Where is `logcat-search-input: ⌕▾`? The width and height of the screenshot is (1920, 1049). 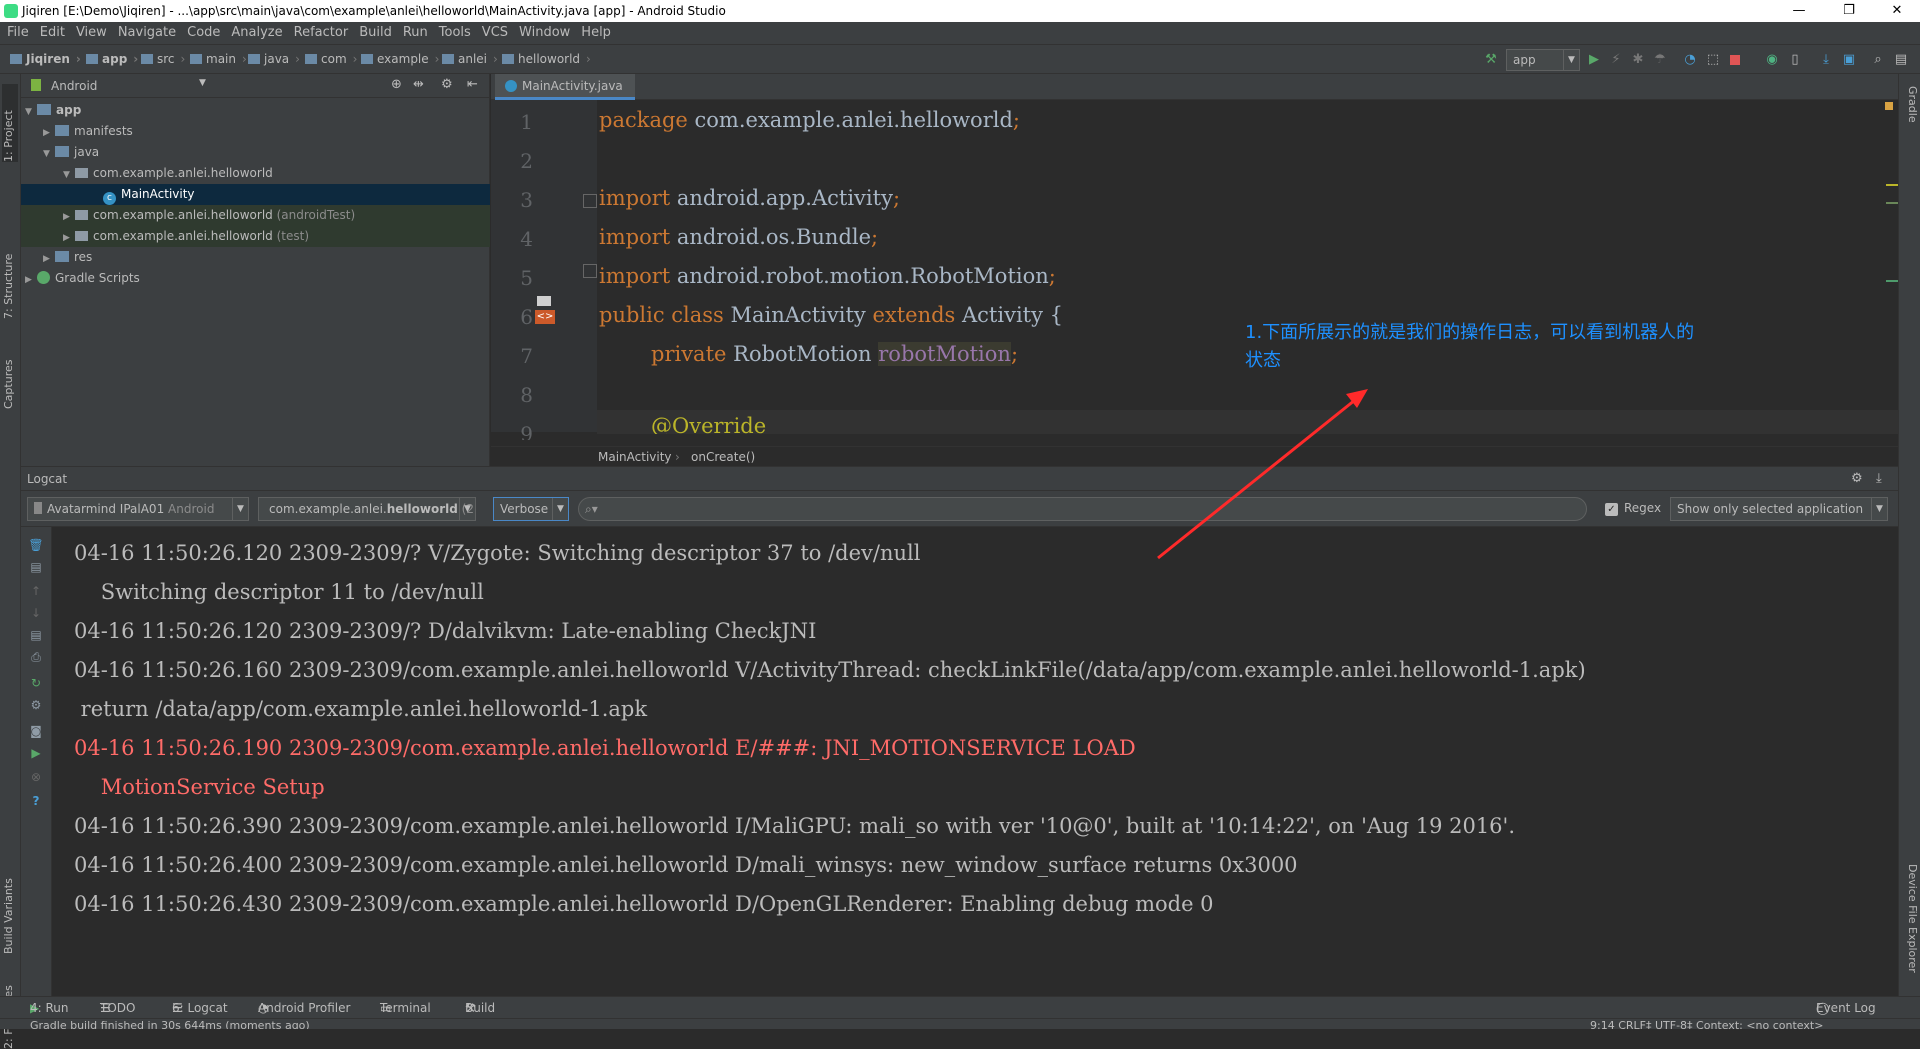
logcat-search-input: ⌕▾ is located at coordinates (1082, 509).